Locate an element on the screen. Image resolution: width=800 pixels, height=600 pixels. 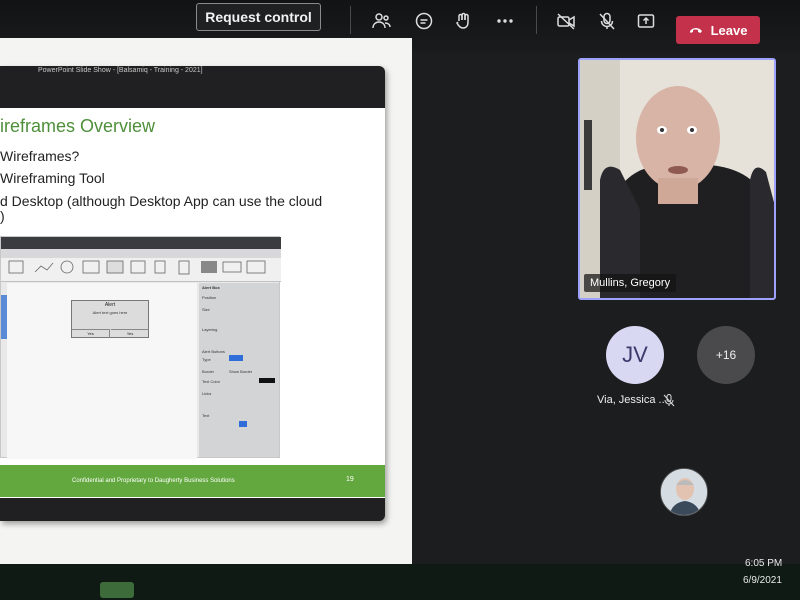
panel-label: Size is located at coordinates (206, 309).